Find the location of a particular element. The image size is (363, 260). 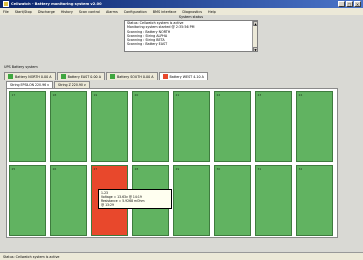

cell-number: 22 is located at coordinates (218, 95).